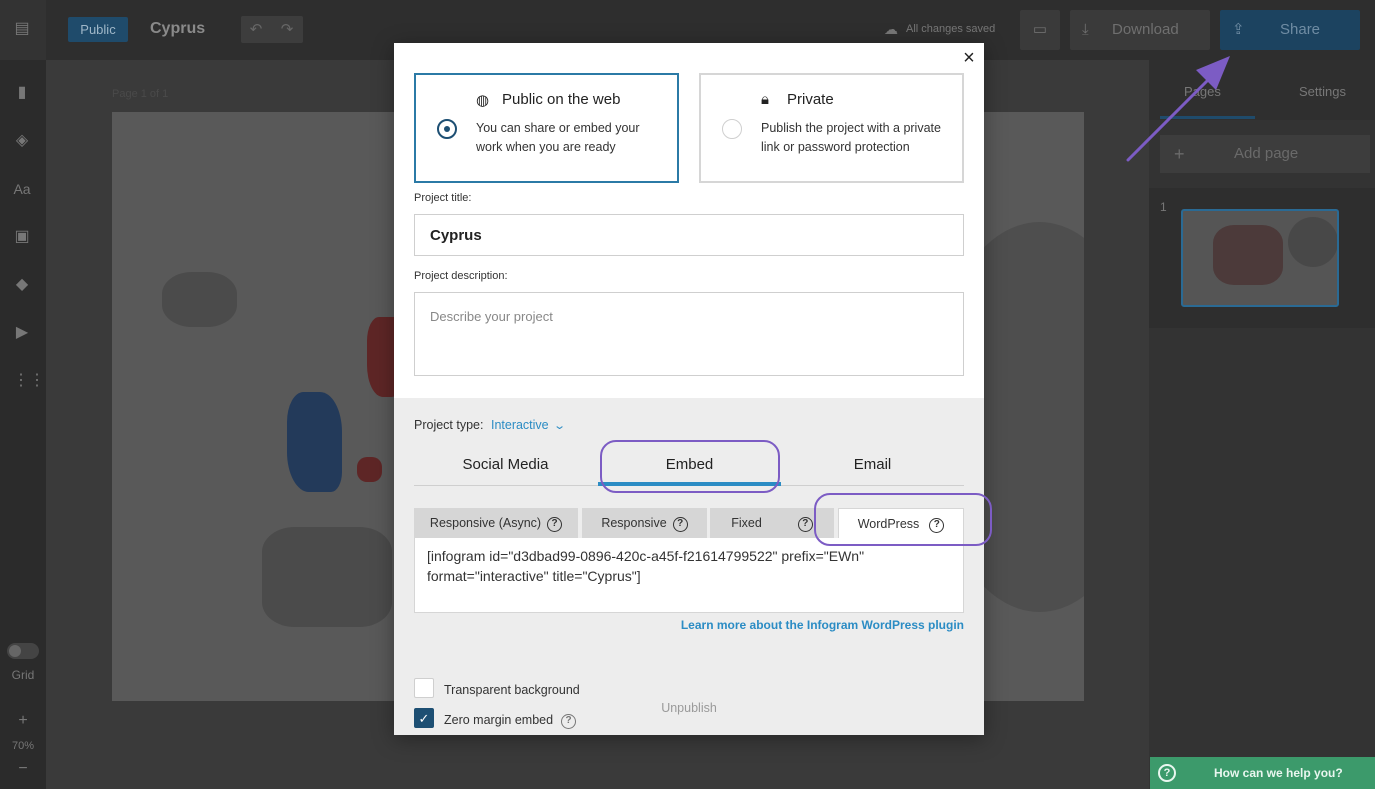 Image resolution: width=1375 pixels, height=789 pixels. I want to click on apps-grid-icon: ⋮⋮, so click(29, 381).